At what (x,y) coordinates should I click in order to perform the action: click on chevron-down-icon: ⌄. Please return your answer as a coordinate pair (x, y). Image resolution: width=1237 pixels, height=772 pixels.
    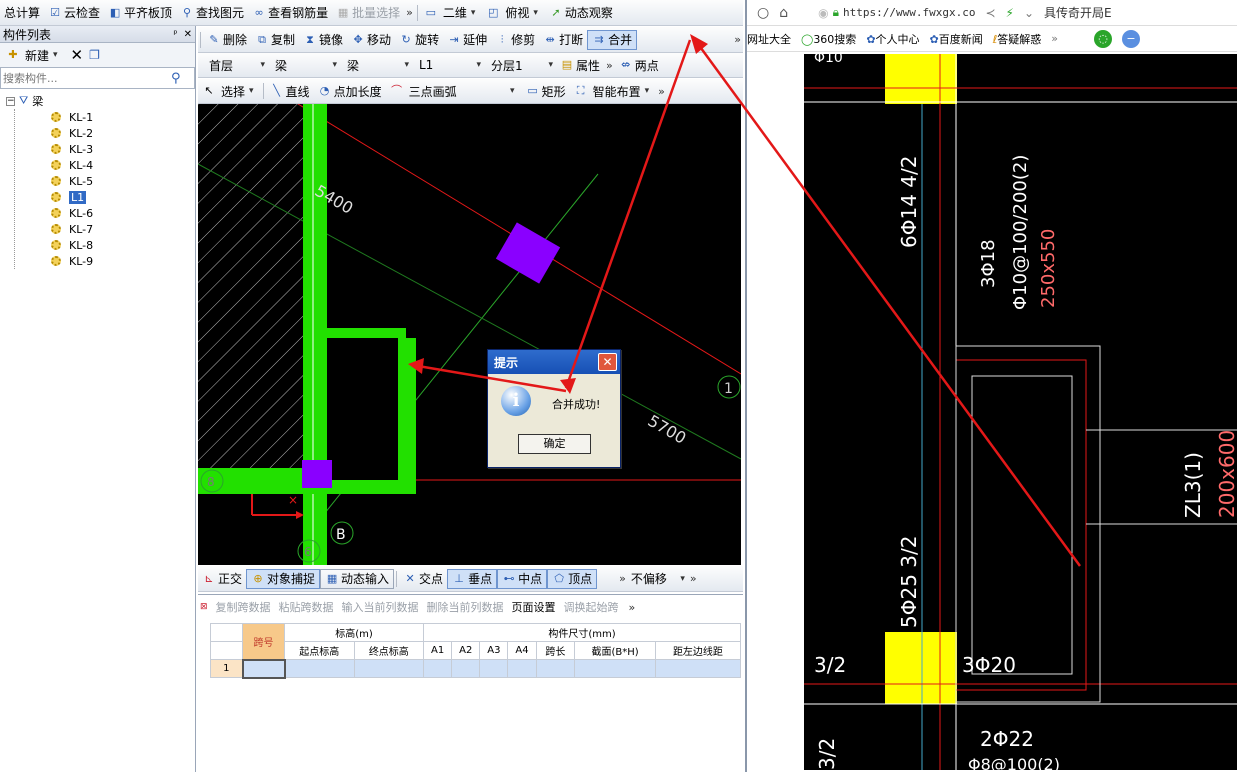
    Looking at the image, I should click on (1029, 13).